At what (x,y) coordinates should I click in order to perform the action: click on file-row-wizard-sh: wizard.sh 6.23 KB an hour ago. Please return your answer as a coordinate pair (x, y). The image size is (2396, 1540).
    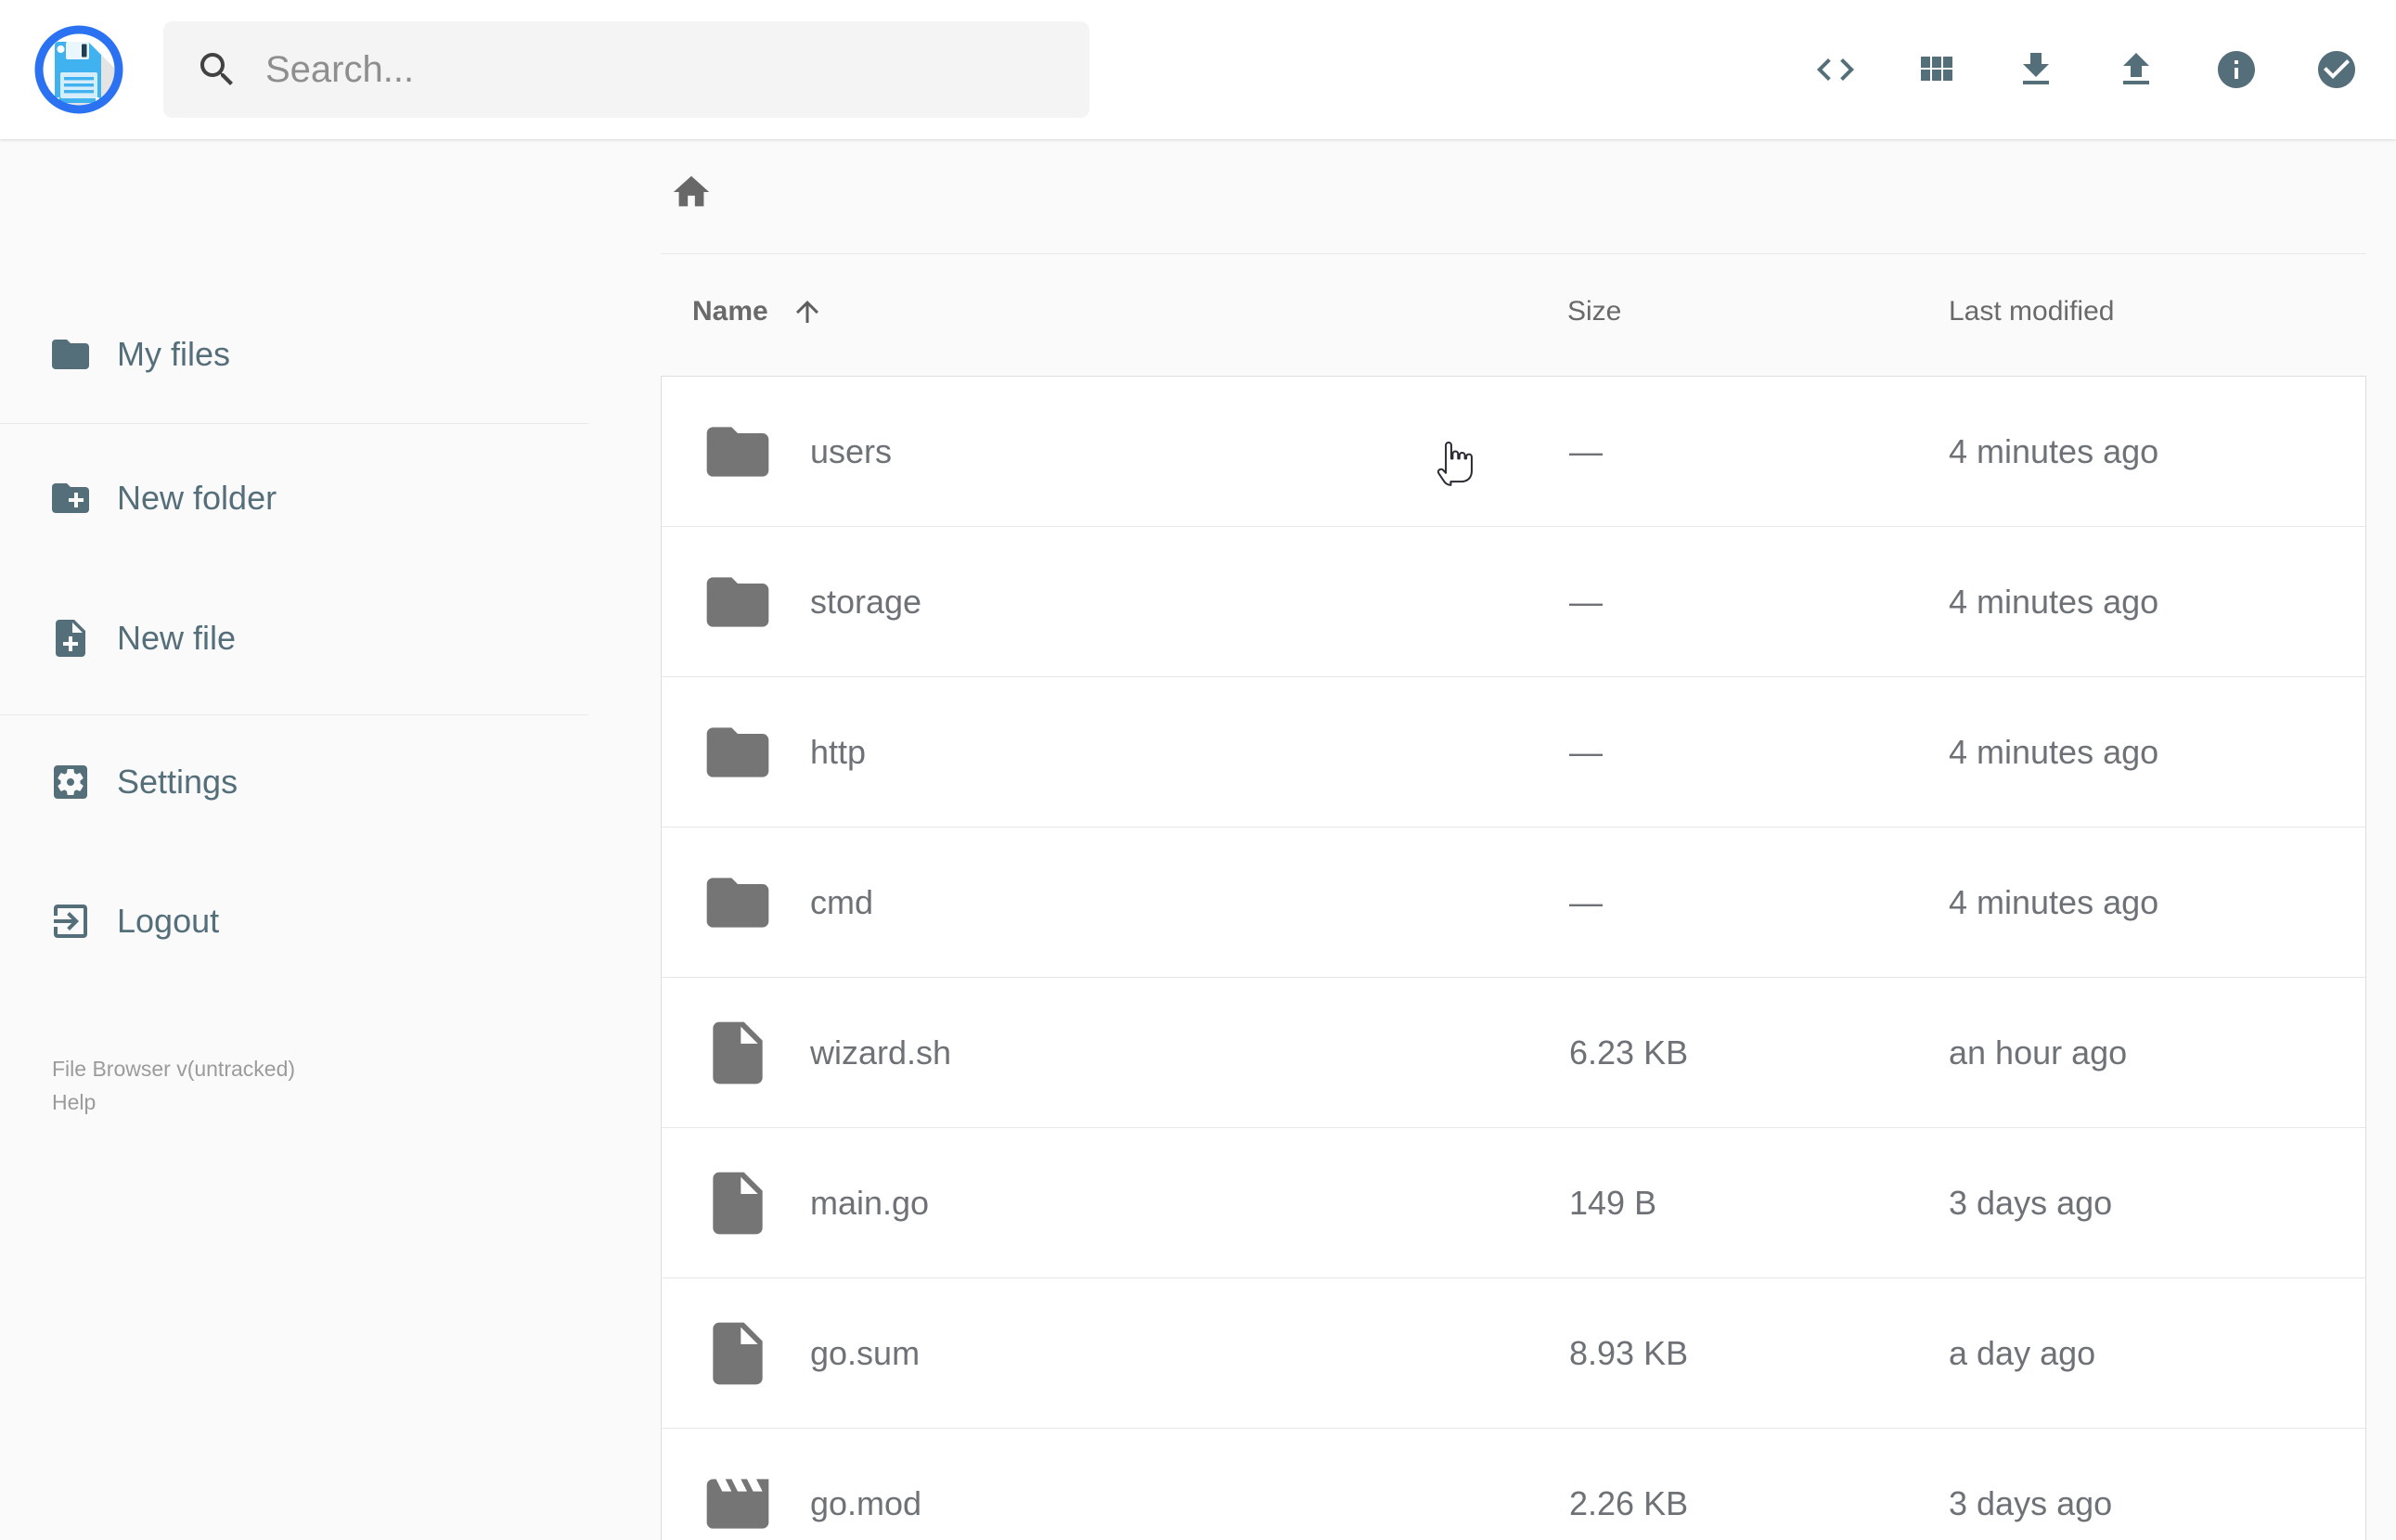
    Looking at the image, I should click on (1513, 1053).